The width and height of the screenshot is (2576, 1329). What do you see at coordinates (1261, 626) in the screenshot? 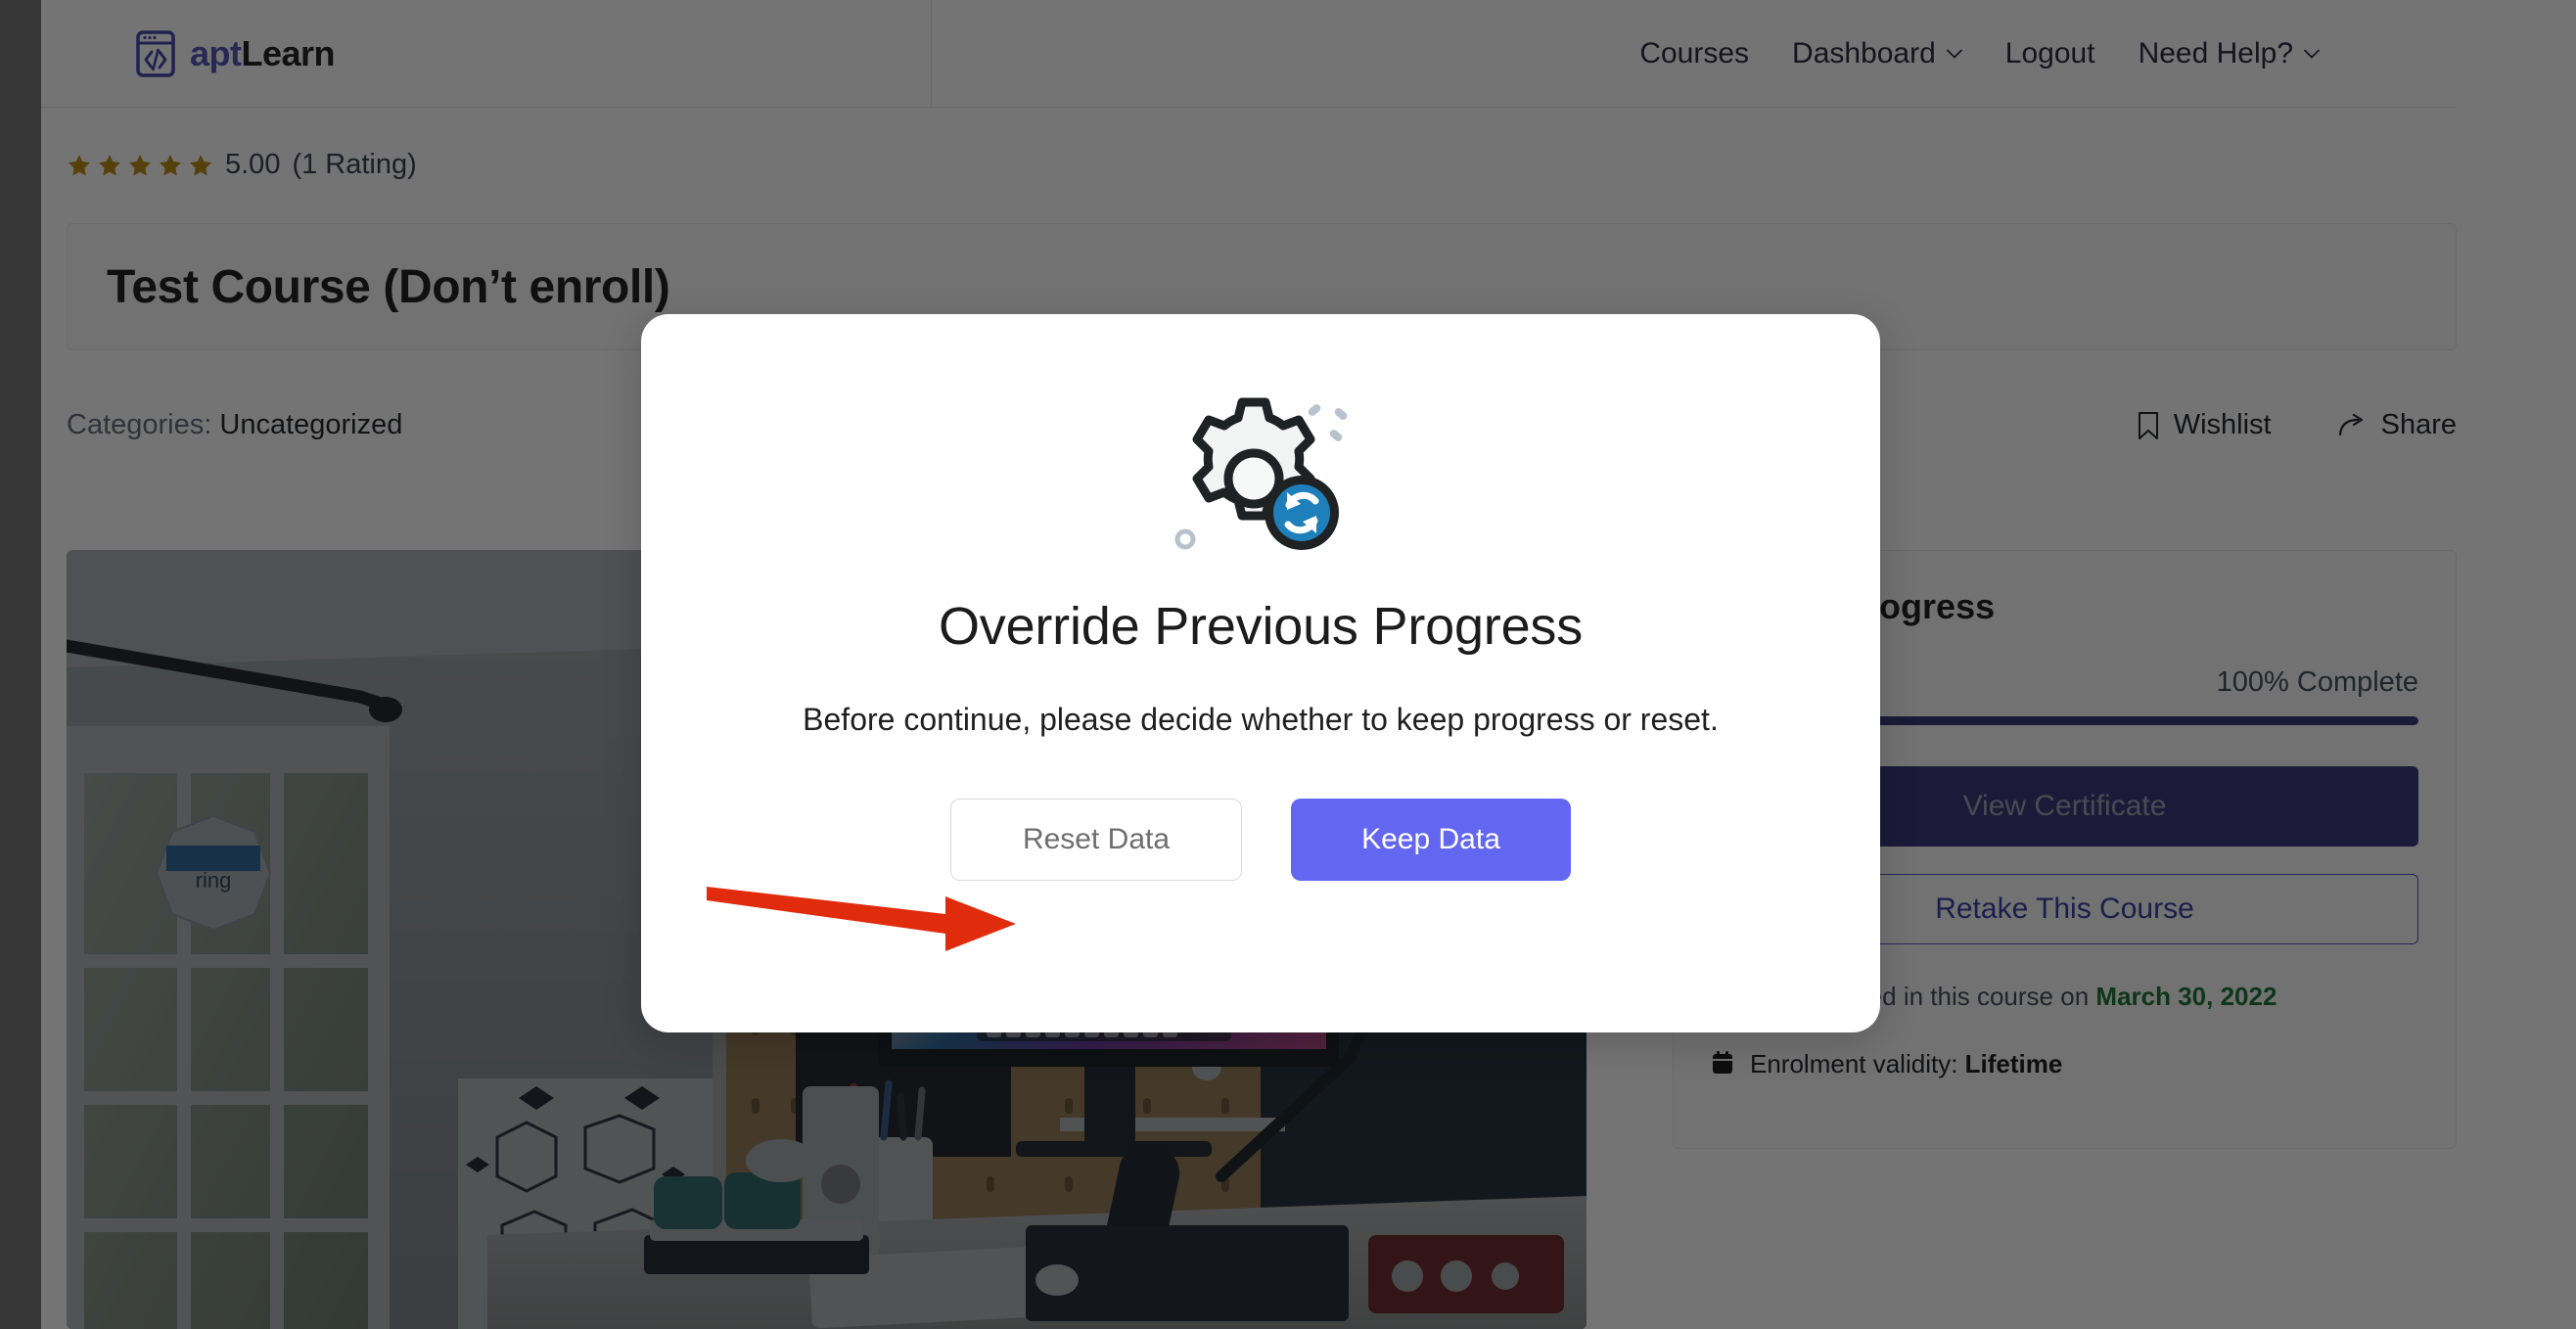
I see `modal-title: Override Previous Progress` at bounding box center [1261, 626].